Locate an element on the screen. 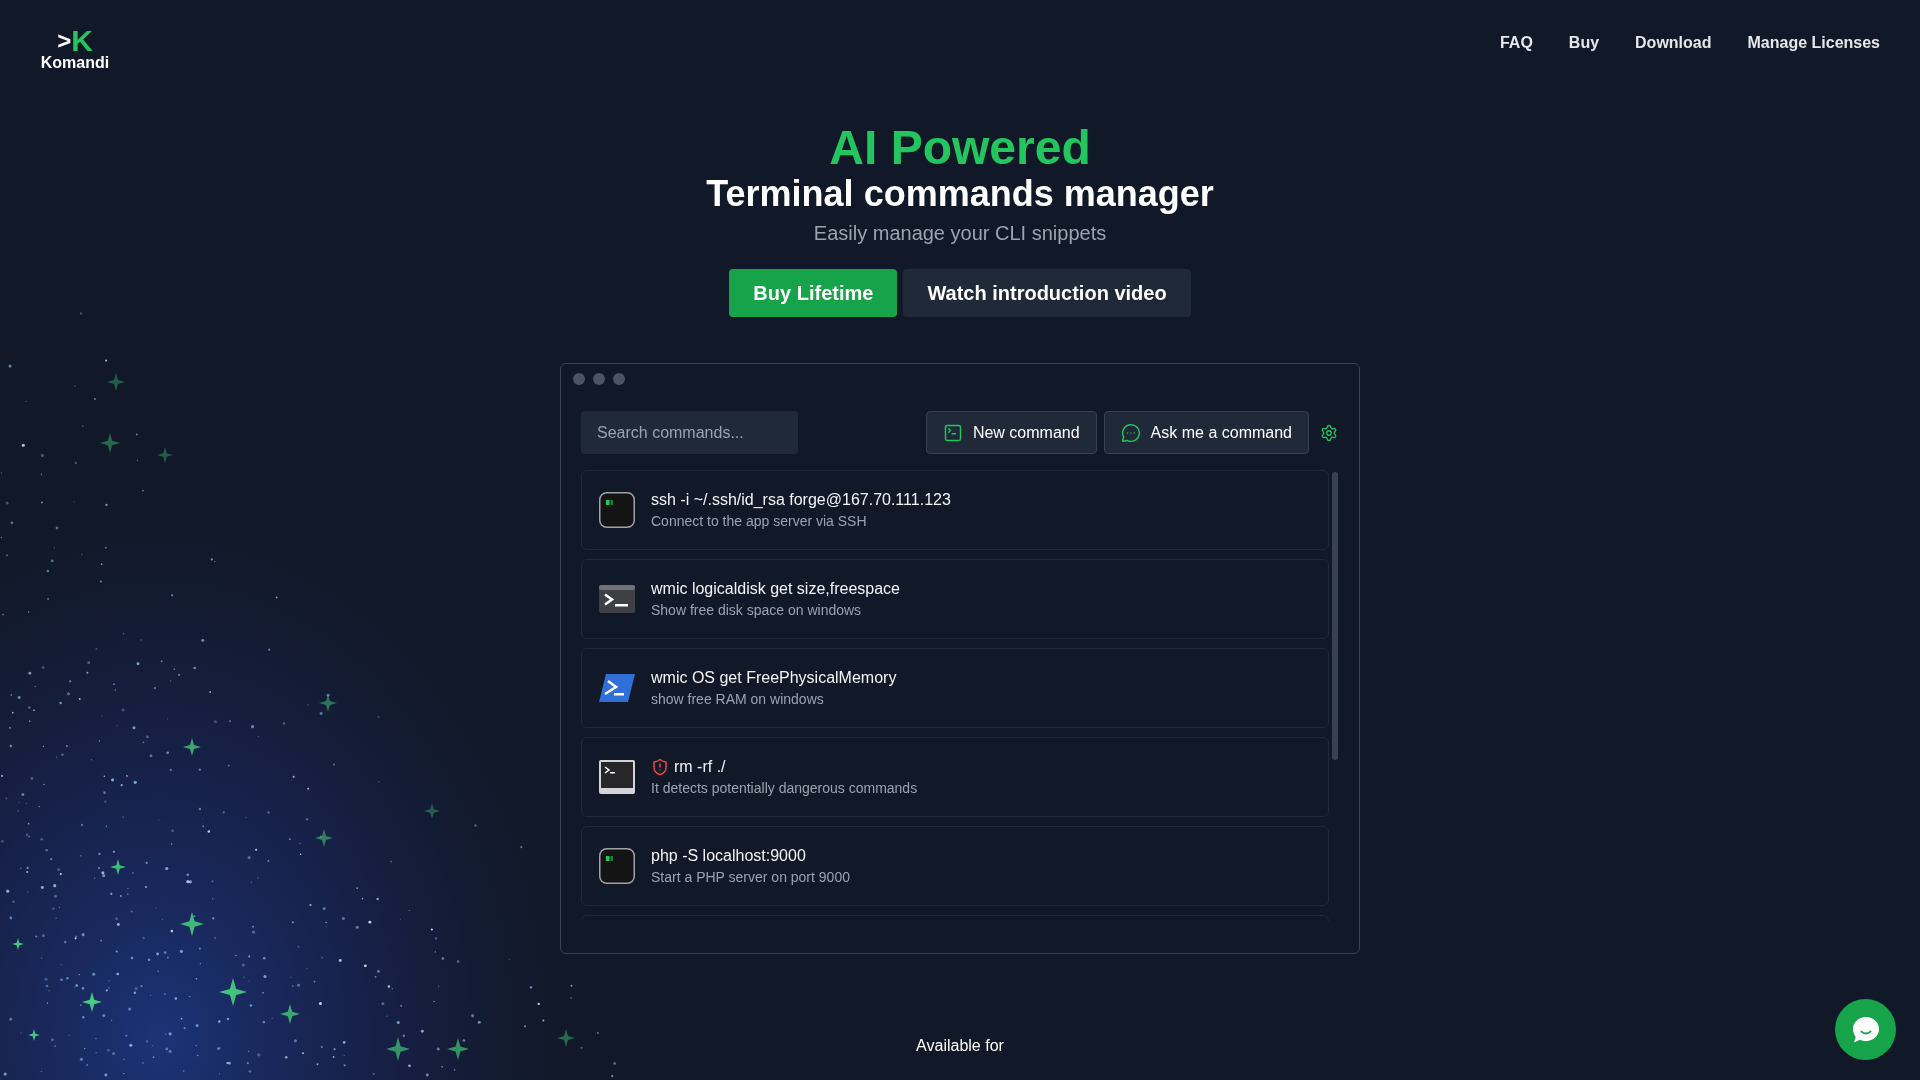 The width and height of the screenshot is (1920, 1080). logo-letter: K is located at coordinates (82, 41).